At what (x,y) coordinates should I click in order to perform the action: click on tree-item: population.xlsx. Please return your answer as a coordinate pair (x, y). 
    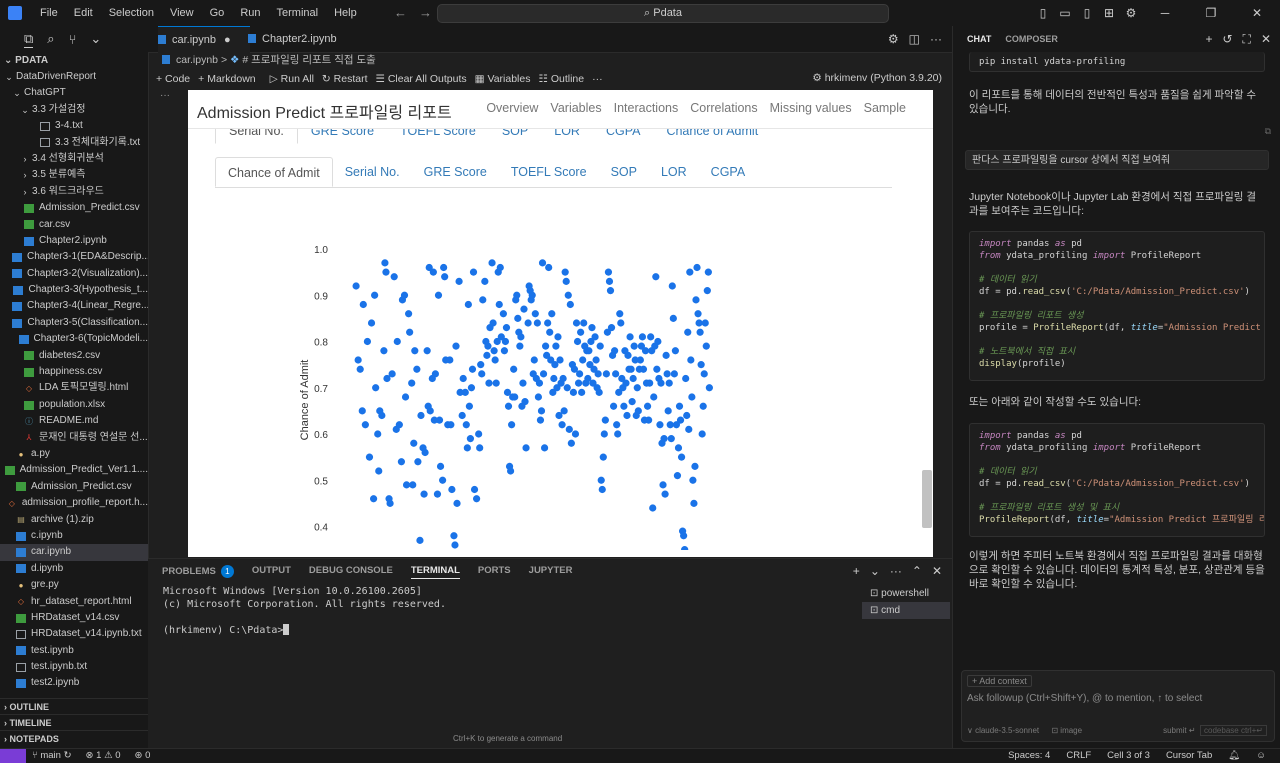
    Looking at the image, I should click on (74, 405).